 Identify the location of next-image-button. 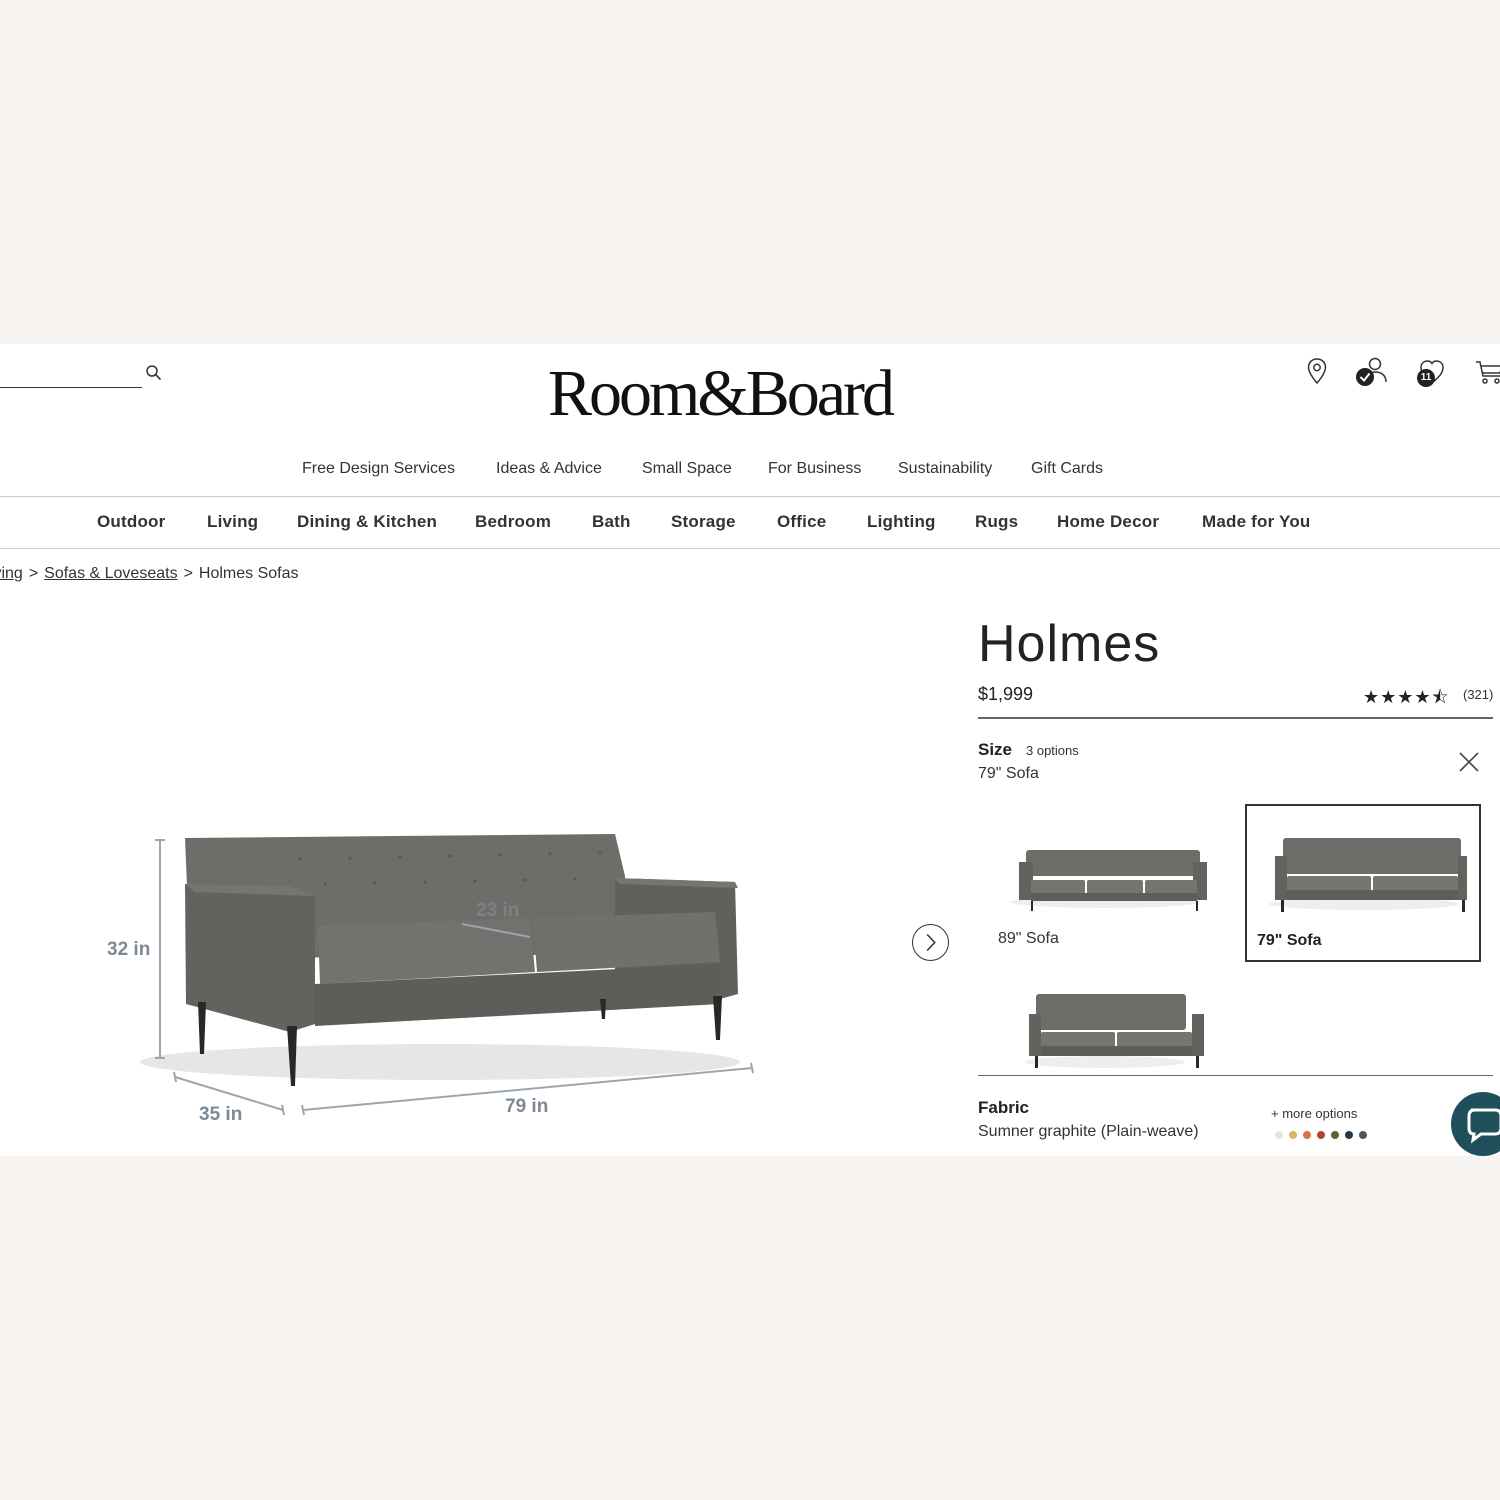
(930, 942).